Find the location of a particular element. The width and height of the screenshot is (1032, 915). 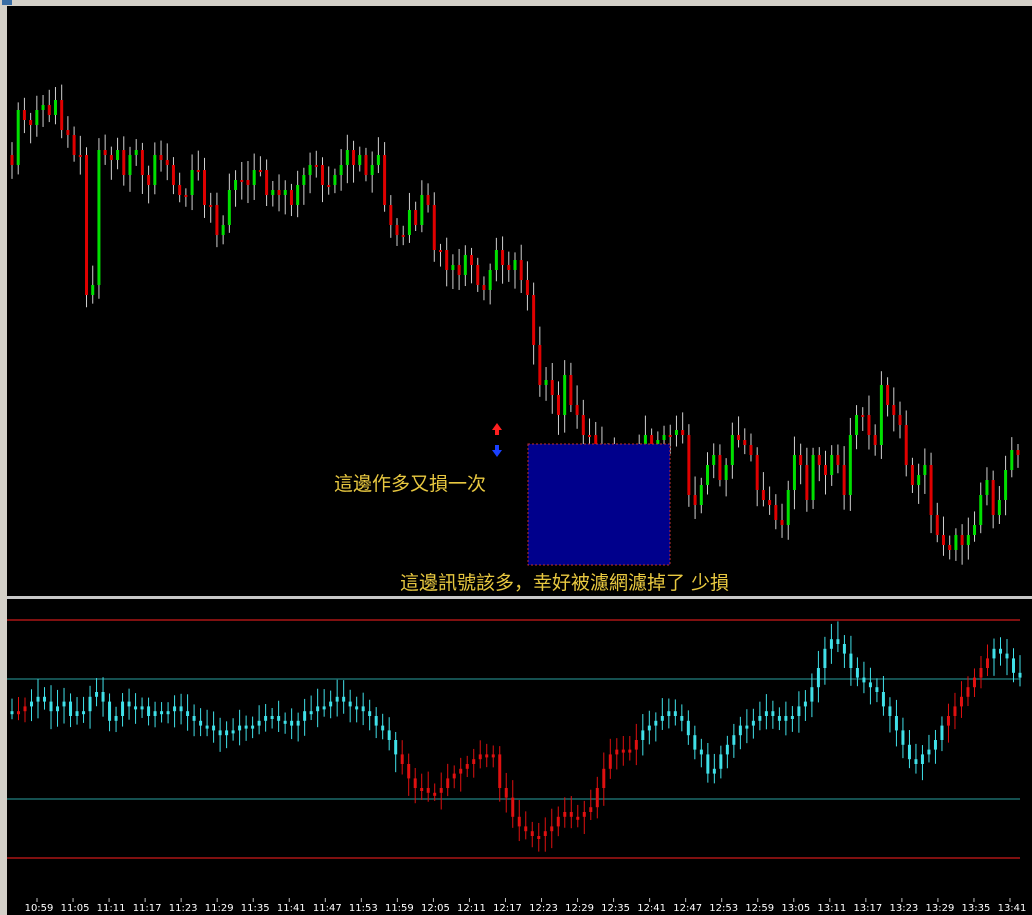

x-tick-label: 11:53 is located at coordinates (363, 908).